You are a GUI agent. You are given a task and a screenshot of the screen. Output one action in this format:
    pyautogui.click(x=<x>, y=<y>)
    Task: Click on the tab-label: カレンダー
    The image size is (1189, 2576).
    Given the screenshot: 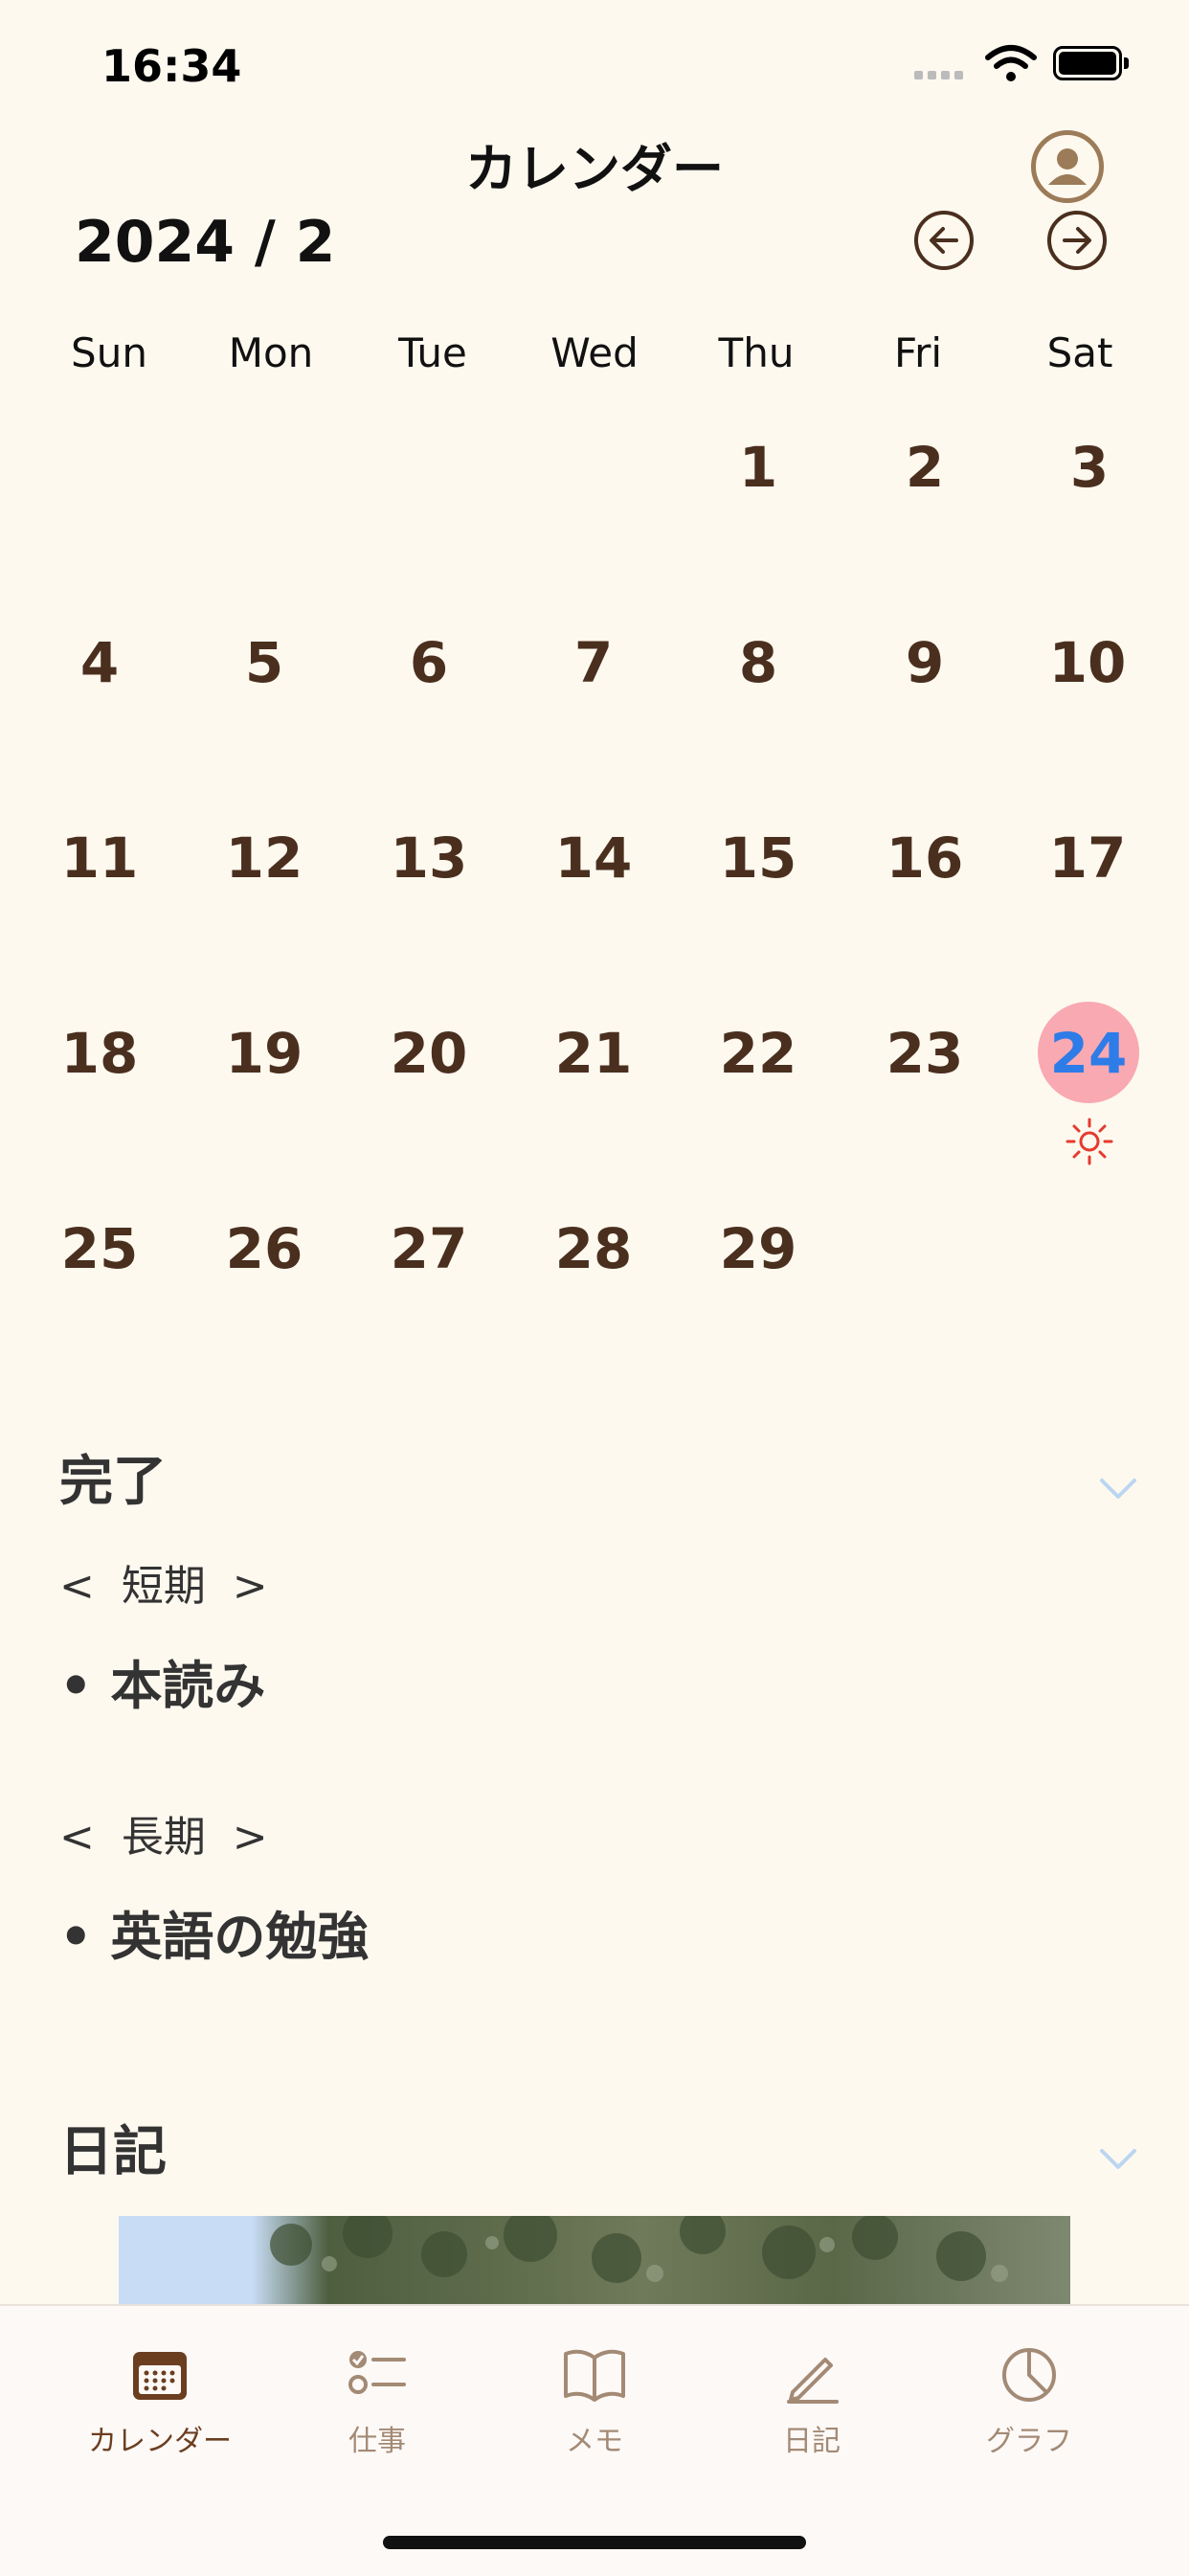 What is the action you would take?
    pyautogui.click(x=160, y=2441)
    